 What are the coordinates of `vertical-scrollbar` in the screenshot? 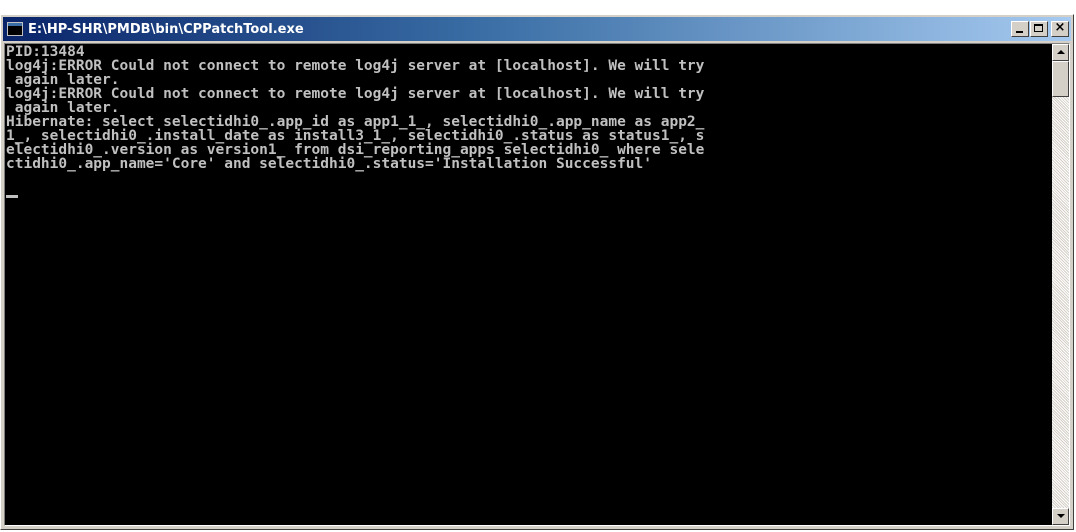 It's located at (1060, 284).